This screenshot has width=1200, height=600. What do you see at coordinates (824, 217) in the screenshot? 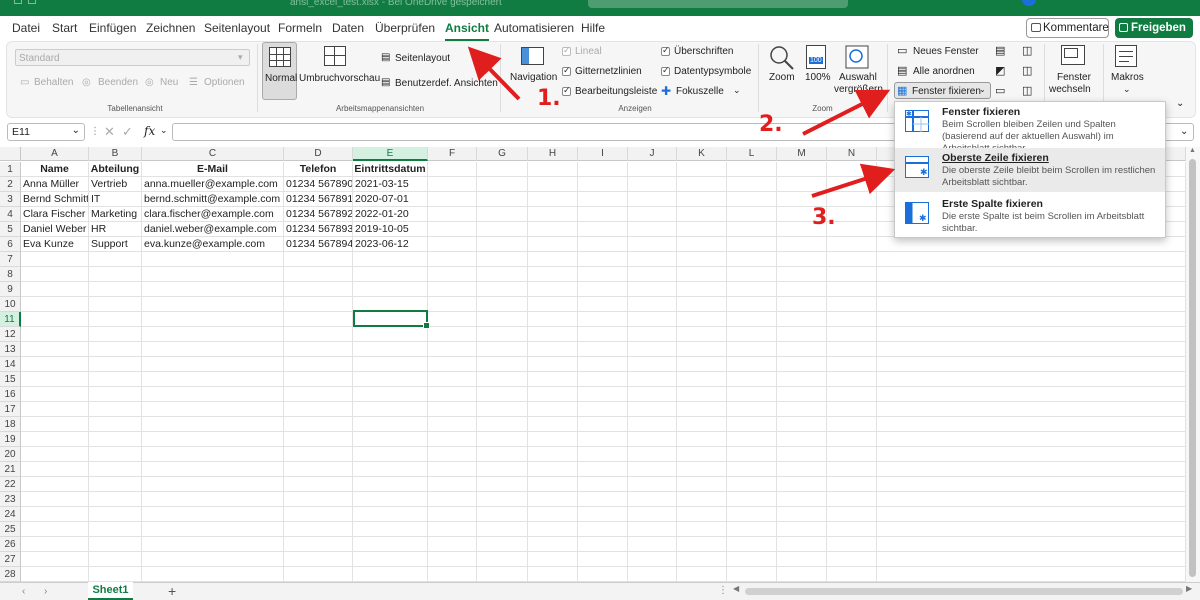
I see `annotation-step-3: 3.` at bounding box center [824, 217].